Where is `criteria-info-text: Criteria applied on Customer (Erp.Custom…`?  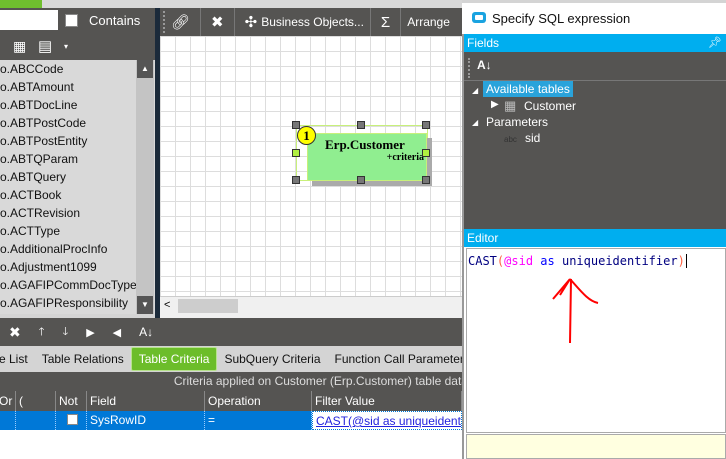 criteria-info-text: Criteria applied on Customer (Erp.Custom… is located at coordinates (317, 381).